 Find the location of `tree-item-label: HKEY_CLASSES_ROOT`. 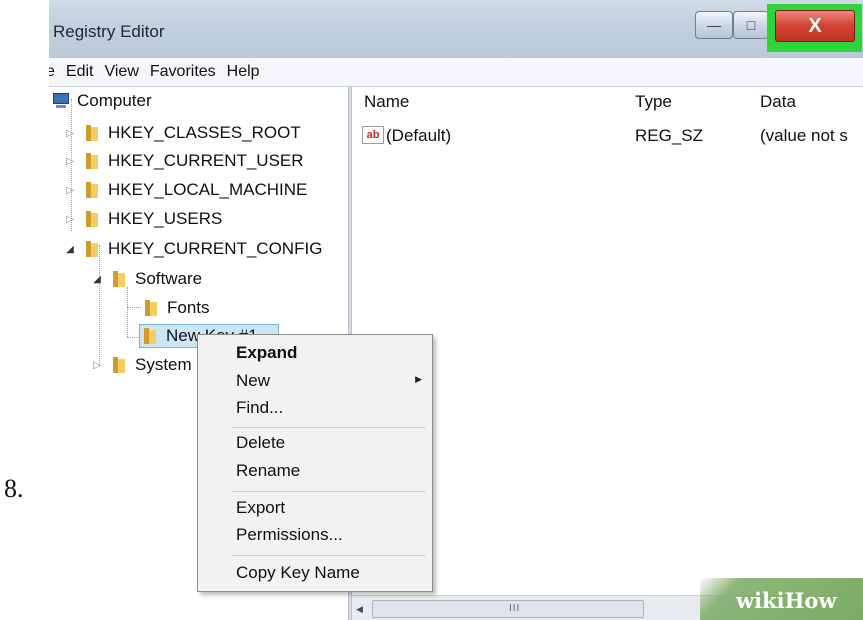

tree-item-label: HKEY_CLASSES_ROOT is located at coordinates (204, 132).